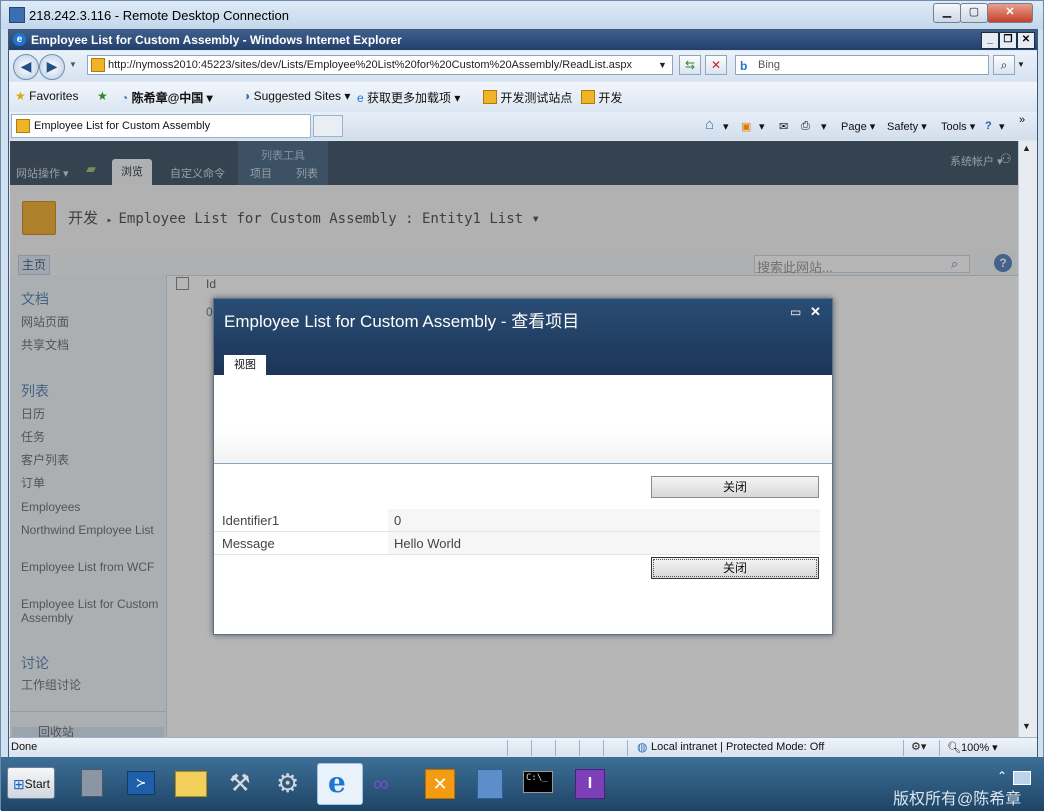 This screenshot has width=1044, height=811. Describe the element at coordinates (248, 543) in the screenshot. I see `field-label: Message` at that location.